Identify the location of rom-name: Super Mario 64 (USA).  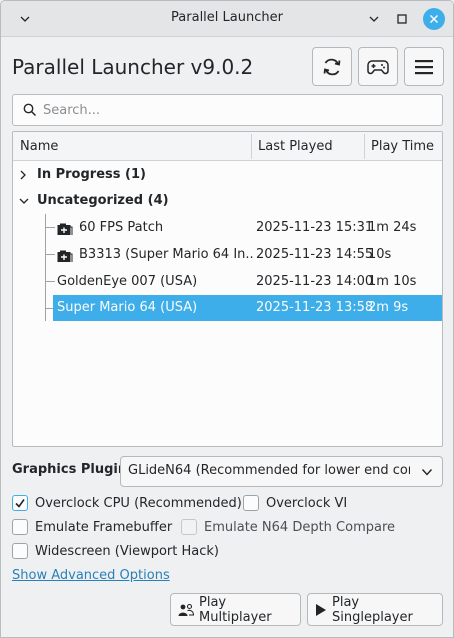
(127, 307).